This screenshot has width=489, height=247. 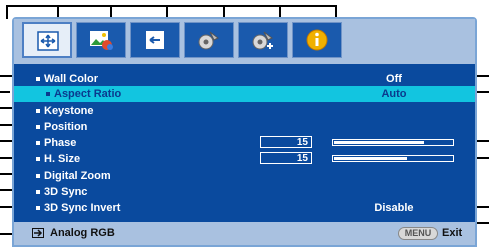 What do you see at coordinates (394, 94) in the screenshot?
I see `menu-item-value: Auto` at bounding box center [394, 94].